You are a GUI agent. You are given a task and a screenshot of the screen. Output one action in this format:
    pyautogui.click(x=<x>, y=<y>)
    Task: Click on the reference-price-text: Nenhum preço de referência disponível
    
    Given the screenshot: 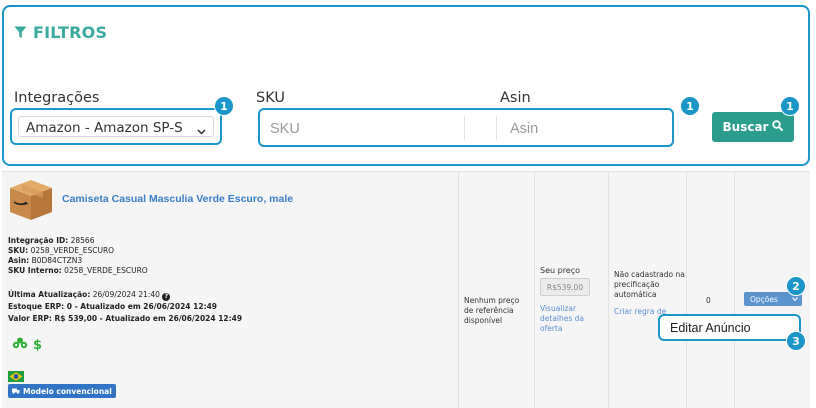 What is the action you would take?
    pyautogui.click(x=492, y=310)
    